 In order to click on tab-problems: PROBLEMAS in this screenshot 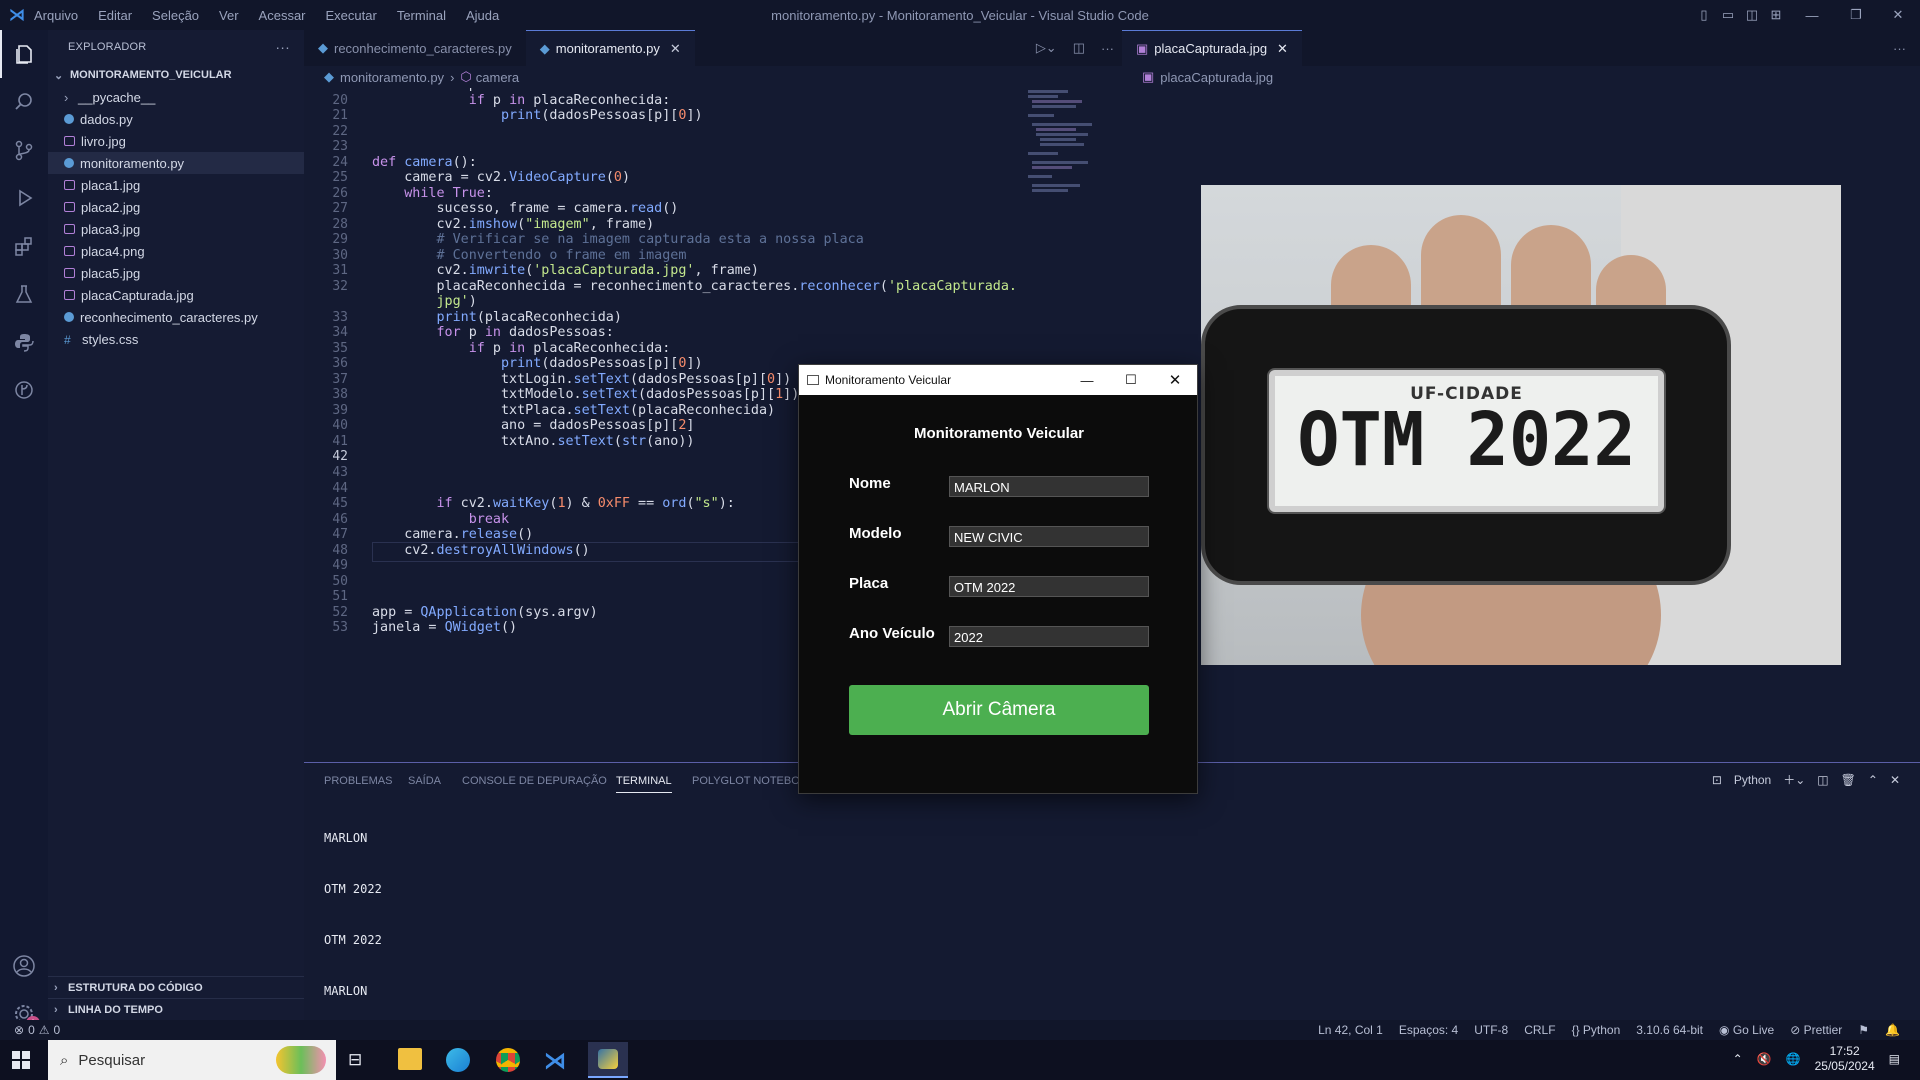, I will do `click(358, 781)`.